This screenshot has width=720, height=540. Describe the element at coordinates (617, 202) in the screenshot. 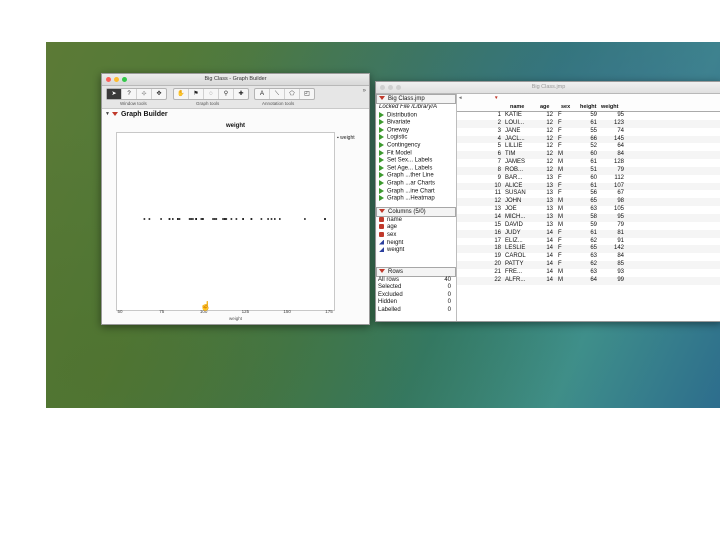

I see `cell-weight: 98` at that location.